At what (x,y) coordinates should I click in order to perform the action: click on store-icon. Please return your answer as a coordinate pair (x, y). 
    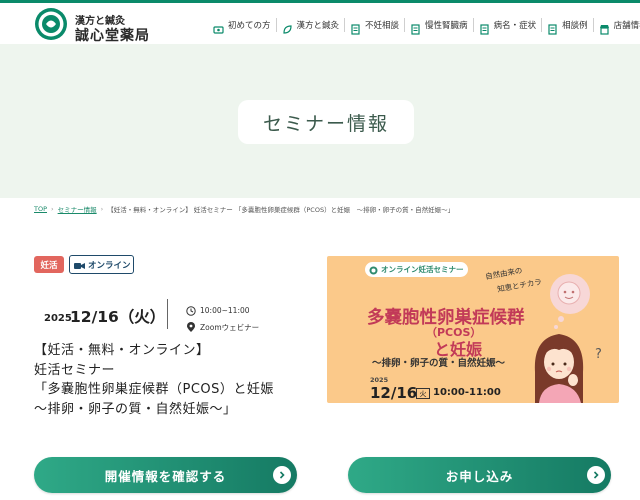
    Looking at the image, I should click on (604, 27).